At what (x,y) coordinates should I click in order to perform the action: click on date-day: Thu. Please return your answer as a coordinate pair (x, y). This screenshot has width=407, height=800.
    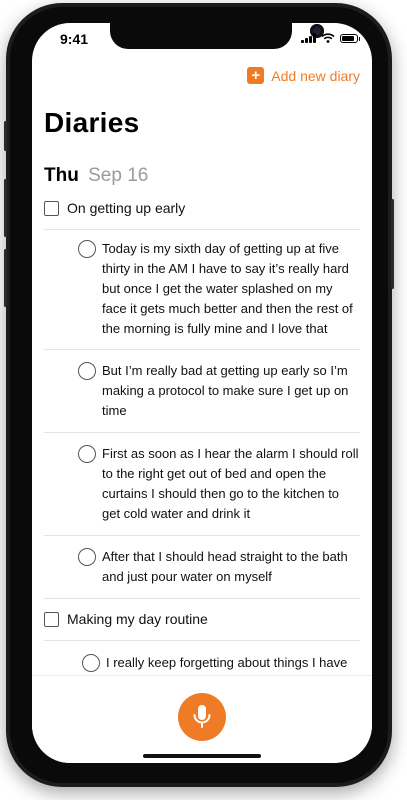
    Looking at the image, I should click on (61, 175).